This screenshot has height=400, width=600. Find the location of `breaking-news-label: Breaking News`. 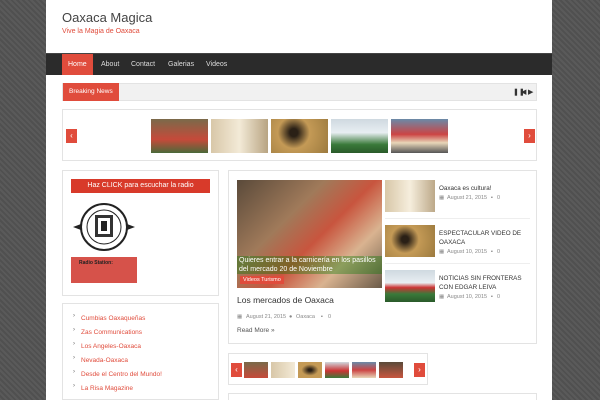

breaking-news-label: Breaking News is located at coordinates (91, 92).